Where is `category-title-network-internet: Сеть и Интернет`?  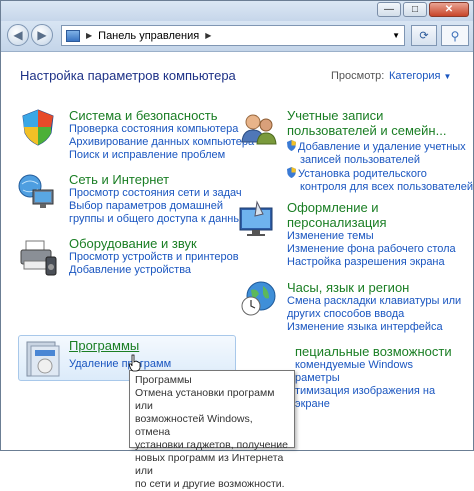 category-title-network-internet: Сеть и Интернет is located at coordinates (159, 179).